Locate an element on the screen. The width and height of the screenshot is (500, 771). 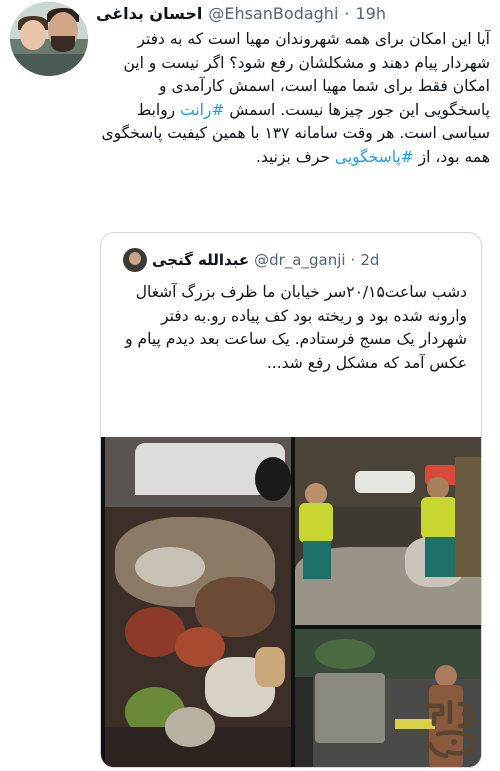
tweet-header: احسان بداغی @EhsanBodaghi · 19h is located at coordinates (298, 13).